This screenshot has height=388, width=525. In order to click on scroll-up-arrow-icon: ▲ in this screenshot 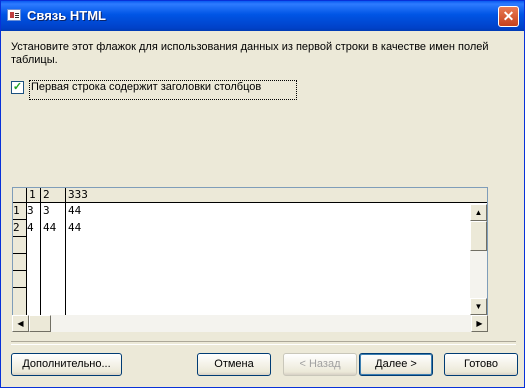, I will do `click(478, 212)`.